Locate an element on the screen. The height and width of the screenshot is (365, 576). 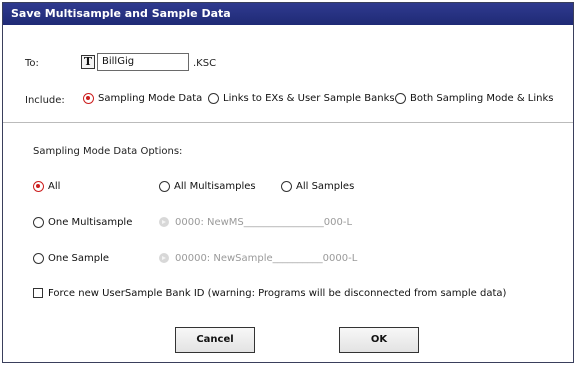
checkbox-icon is located at coordinates (38, 293).